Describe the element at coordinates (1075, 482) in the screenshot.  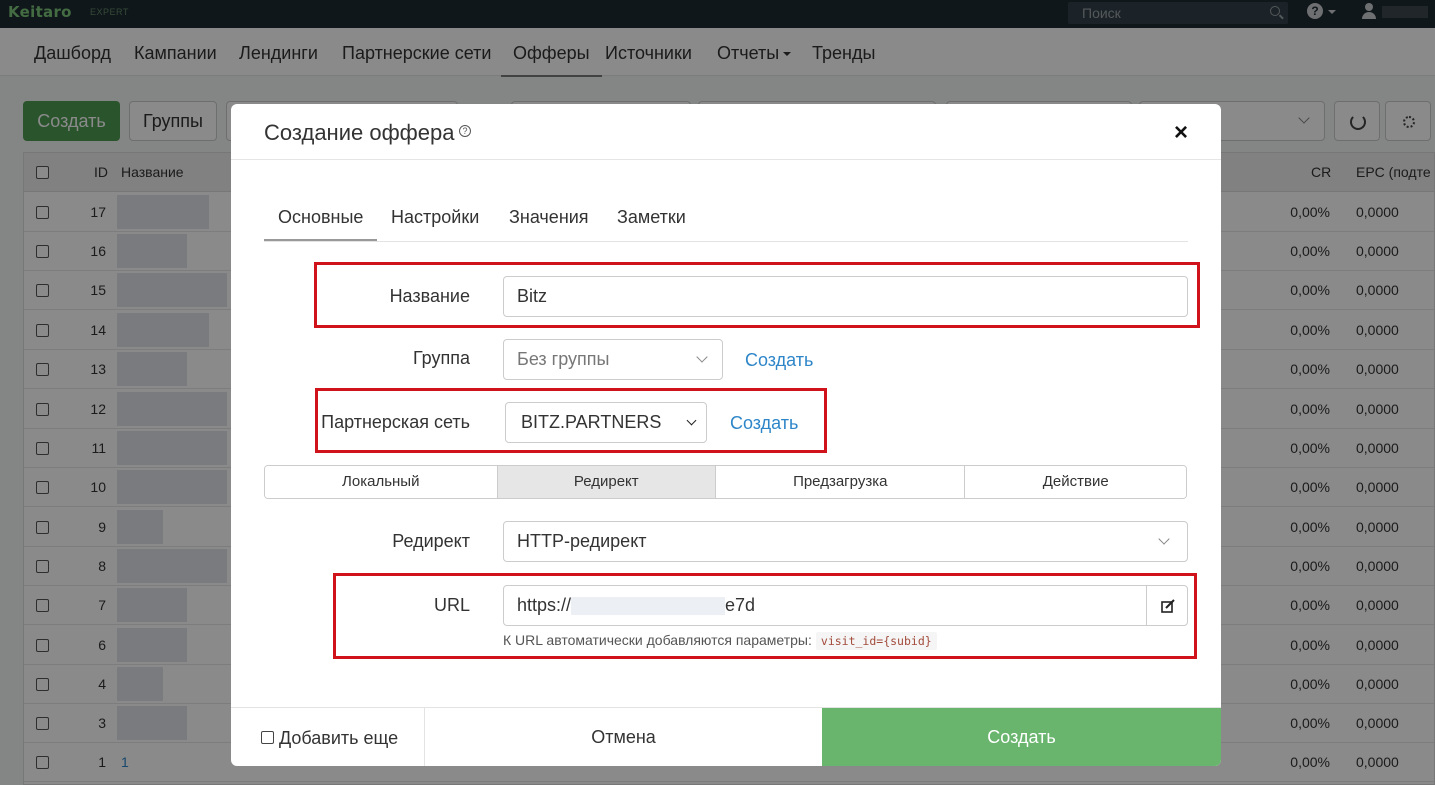
I see `type-action-button: Действие` at that location.